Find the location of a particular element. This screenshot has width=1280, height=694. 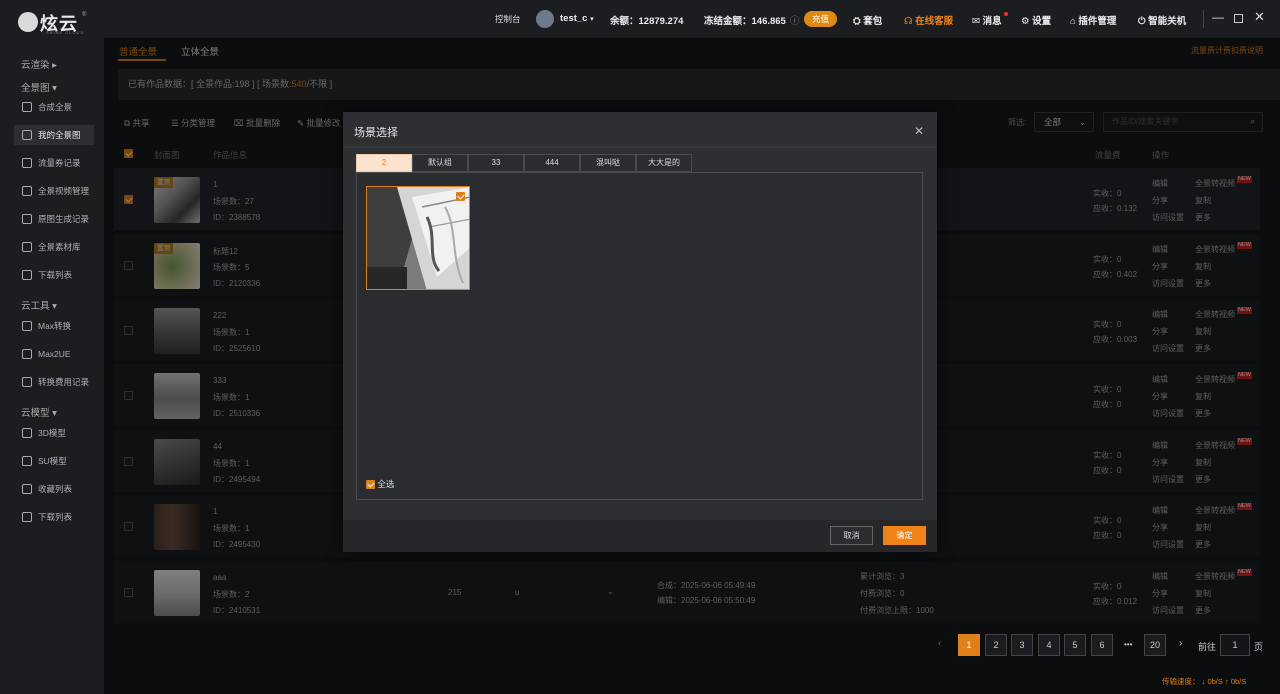

goto-label: 前往 is located at coordinates (1207, 647).